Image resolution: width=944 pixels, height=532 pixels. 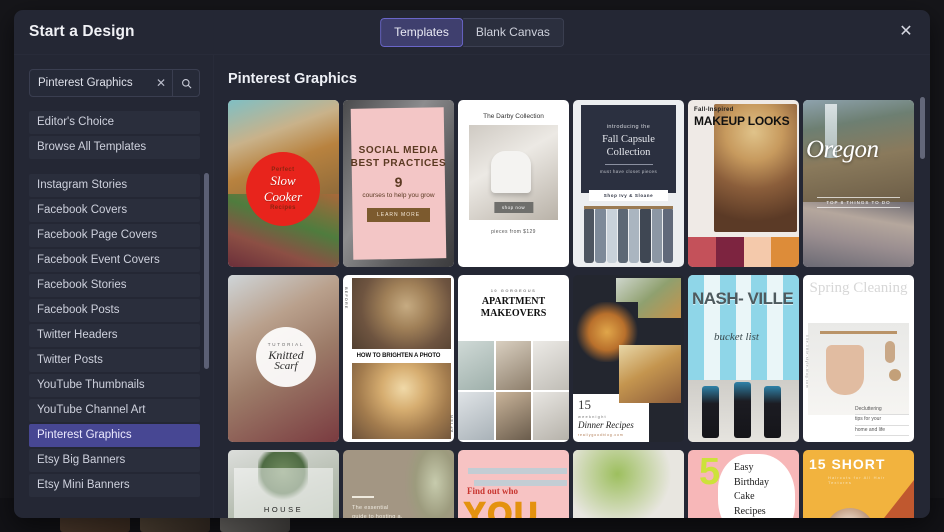 What do you see at coordinates (736, 337) in the screenshot?
I see `card-text: bucket list` at bounding box center [736, 337].